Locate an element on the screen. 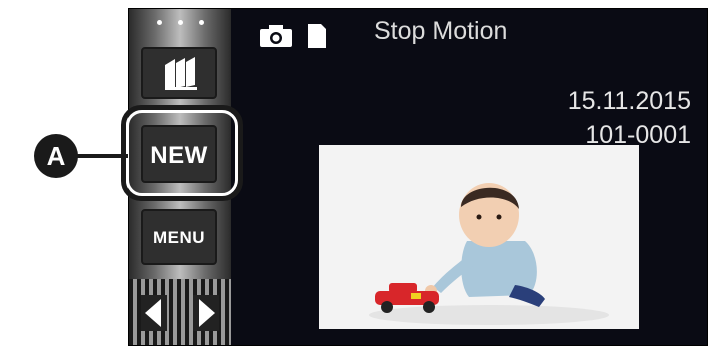 Image resolution: width=712 pixels, height=348 pixels. arrow-left-icon is located at coordinates (153, 313).